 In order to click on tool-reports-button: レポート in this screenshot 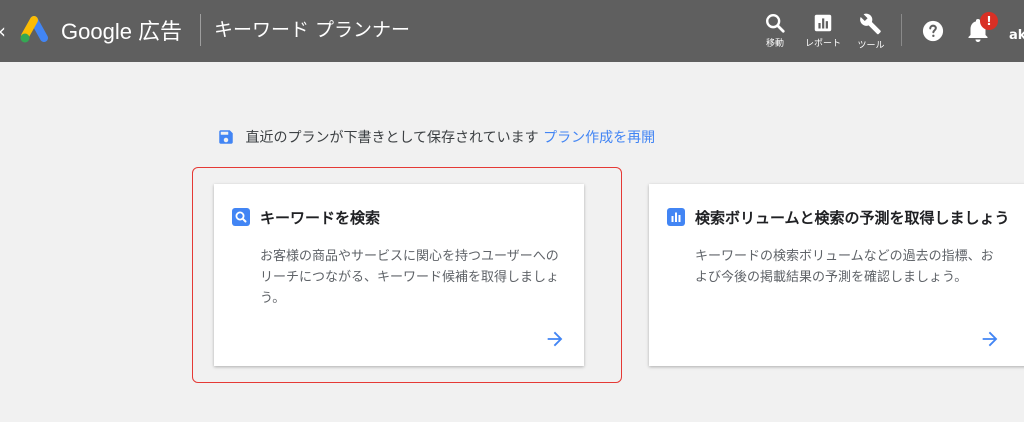, I will do `click(823, 34)`.